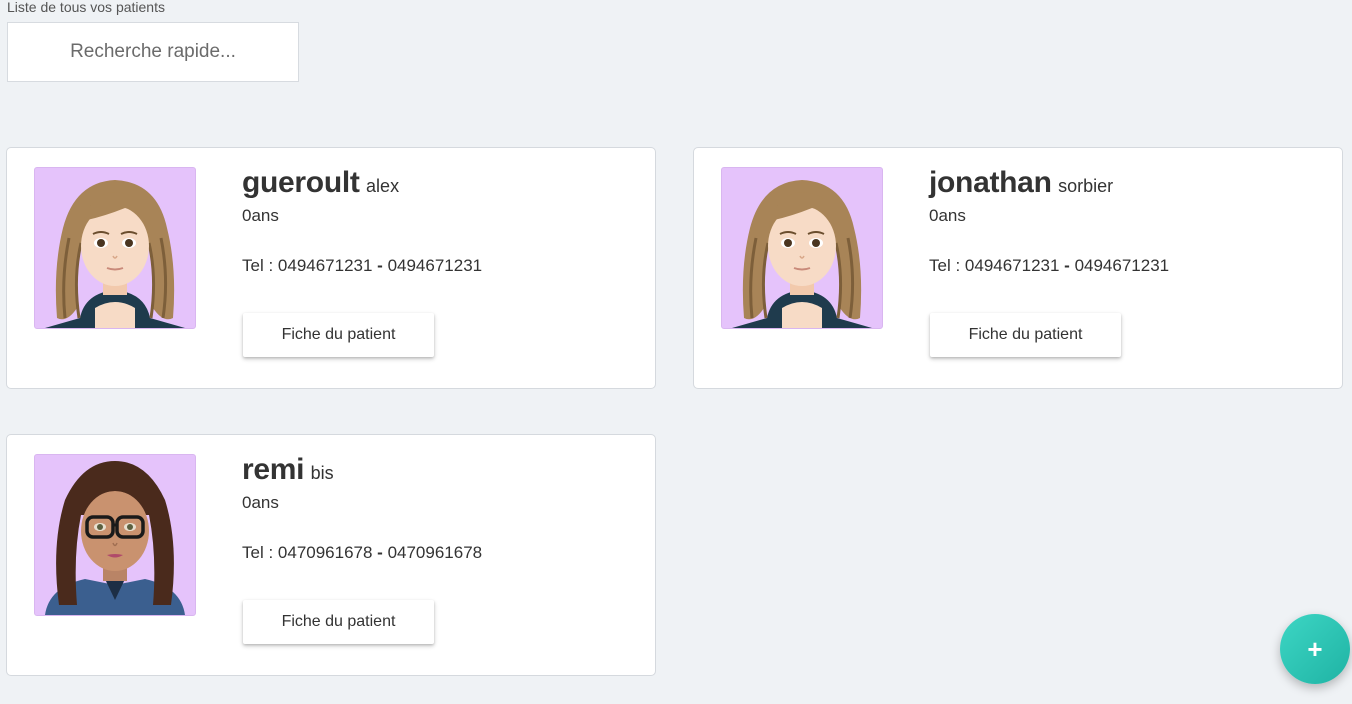 Image resolution: width=1352 pixels, height=704 pixels. I want to click on patient-phone: Tel : 0470961678 - 0470961678, so click(362, 552).